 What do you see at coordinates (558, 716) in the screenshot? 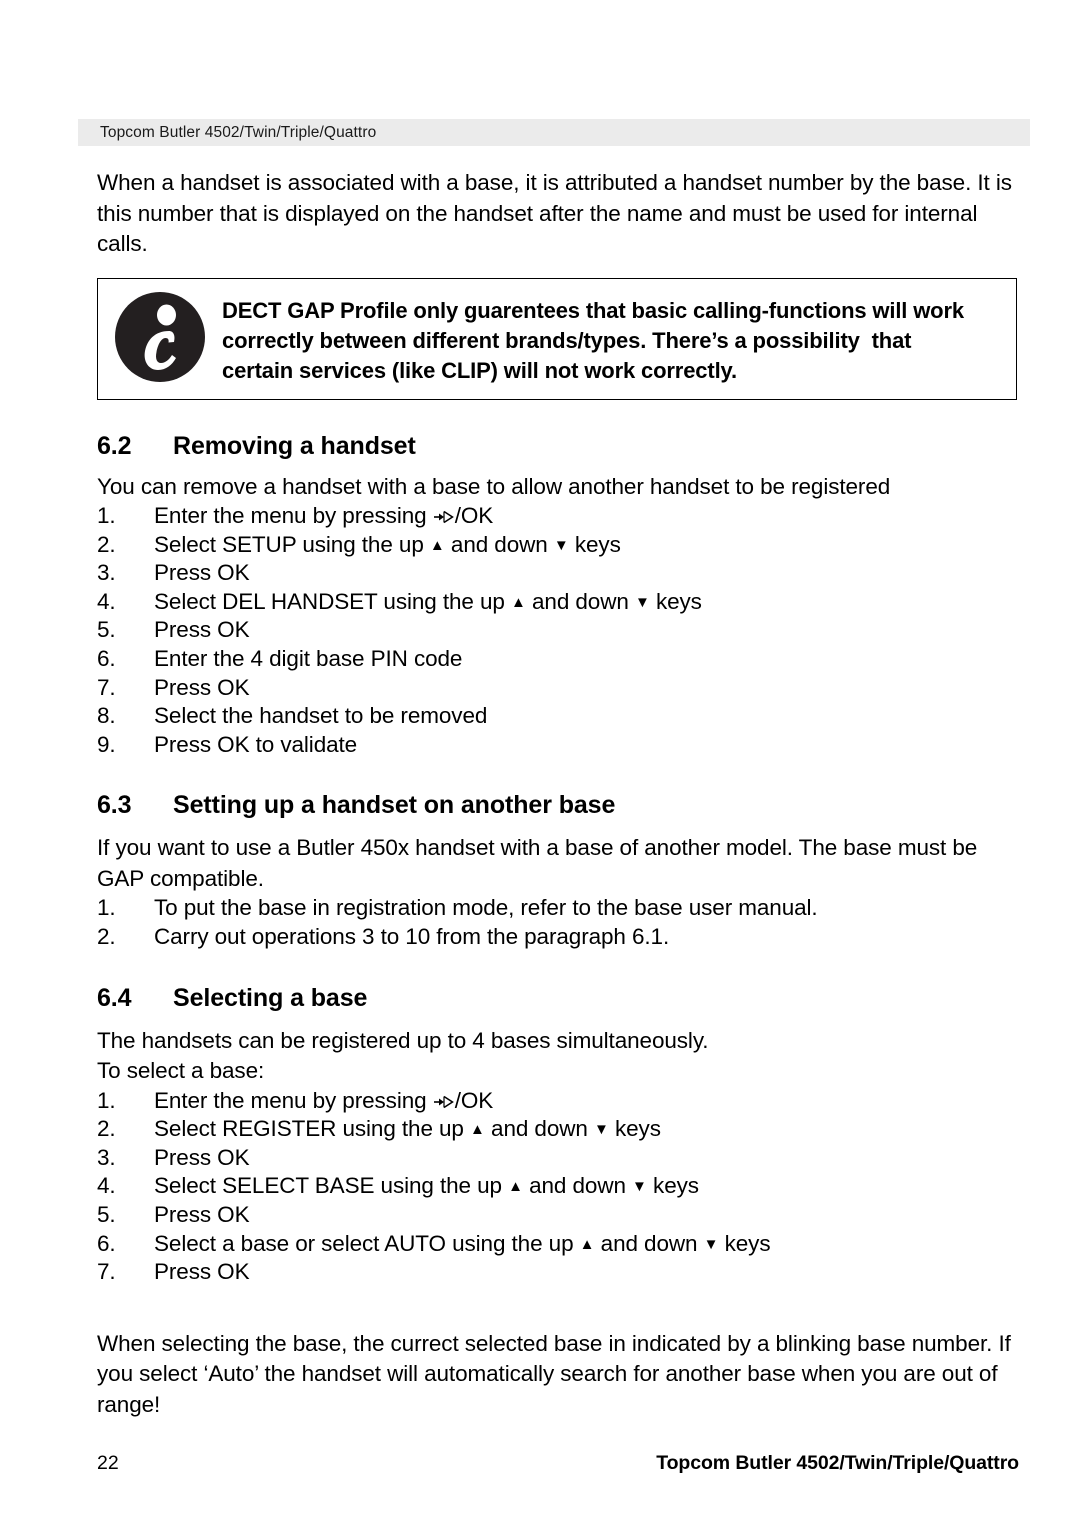
I see `list-item: 8. Select the handset to be removed` at bounding box center [558, 716].